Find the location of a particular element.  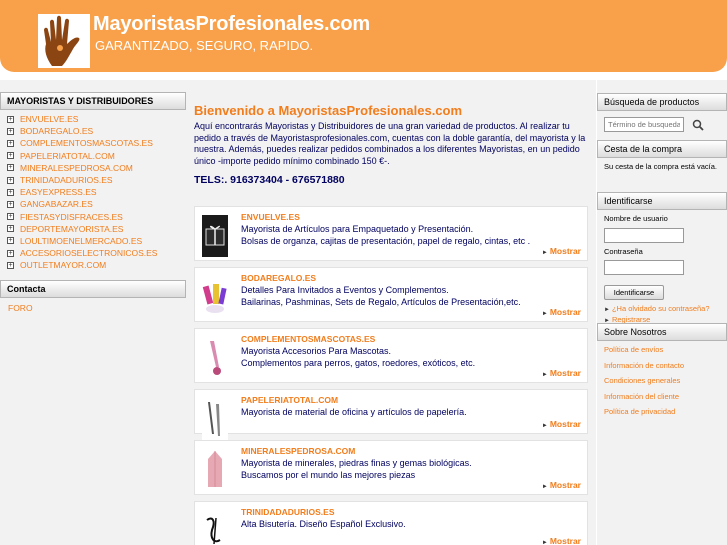

about-link: Condiciones generales is located at coordinates (665, 384).